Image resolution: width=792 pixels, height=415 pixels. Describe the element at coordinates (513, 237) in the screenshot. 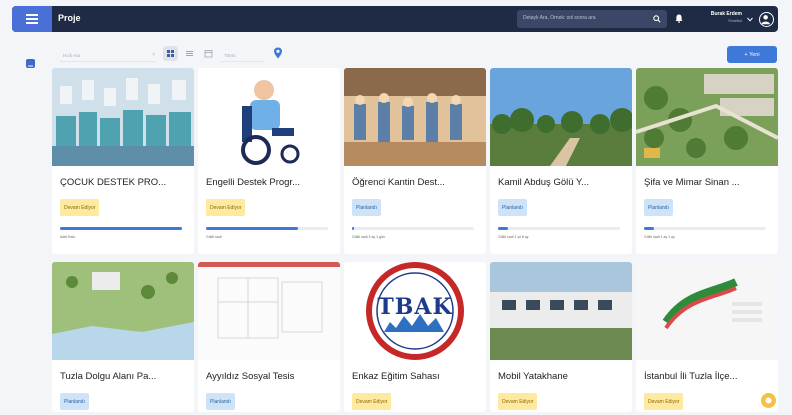

I see `progress-text: Güllü sadi 1 yıl 8 ay` at that location.